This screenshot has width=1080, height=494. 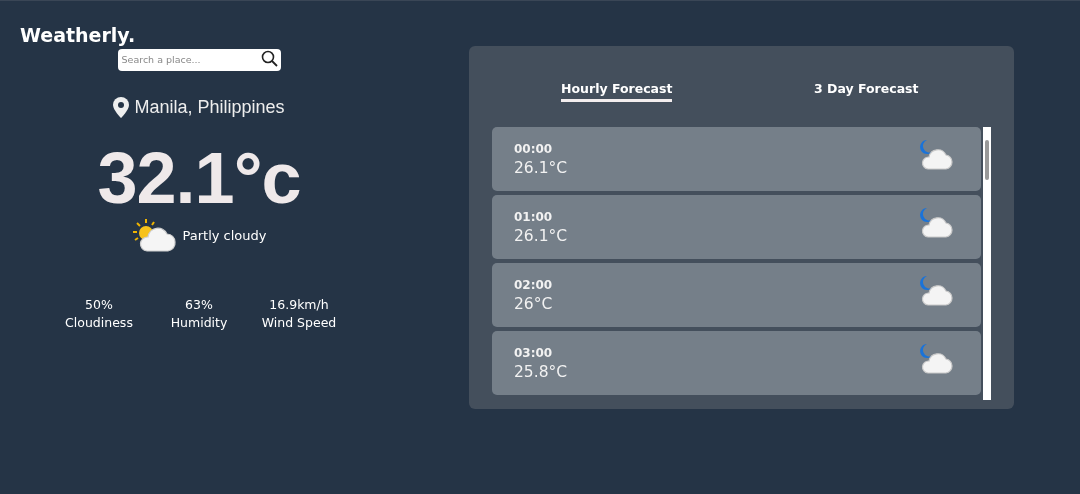 I want to click on stat-label: Wind Speed, so click(x=299, y=323).